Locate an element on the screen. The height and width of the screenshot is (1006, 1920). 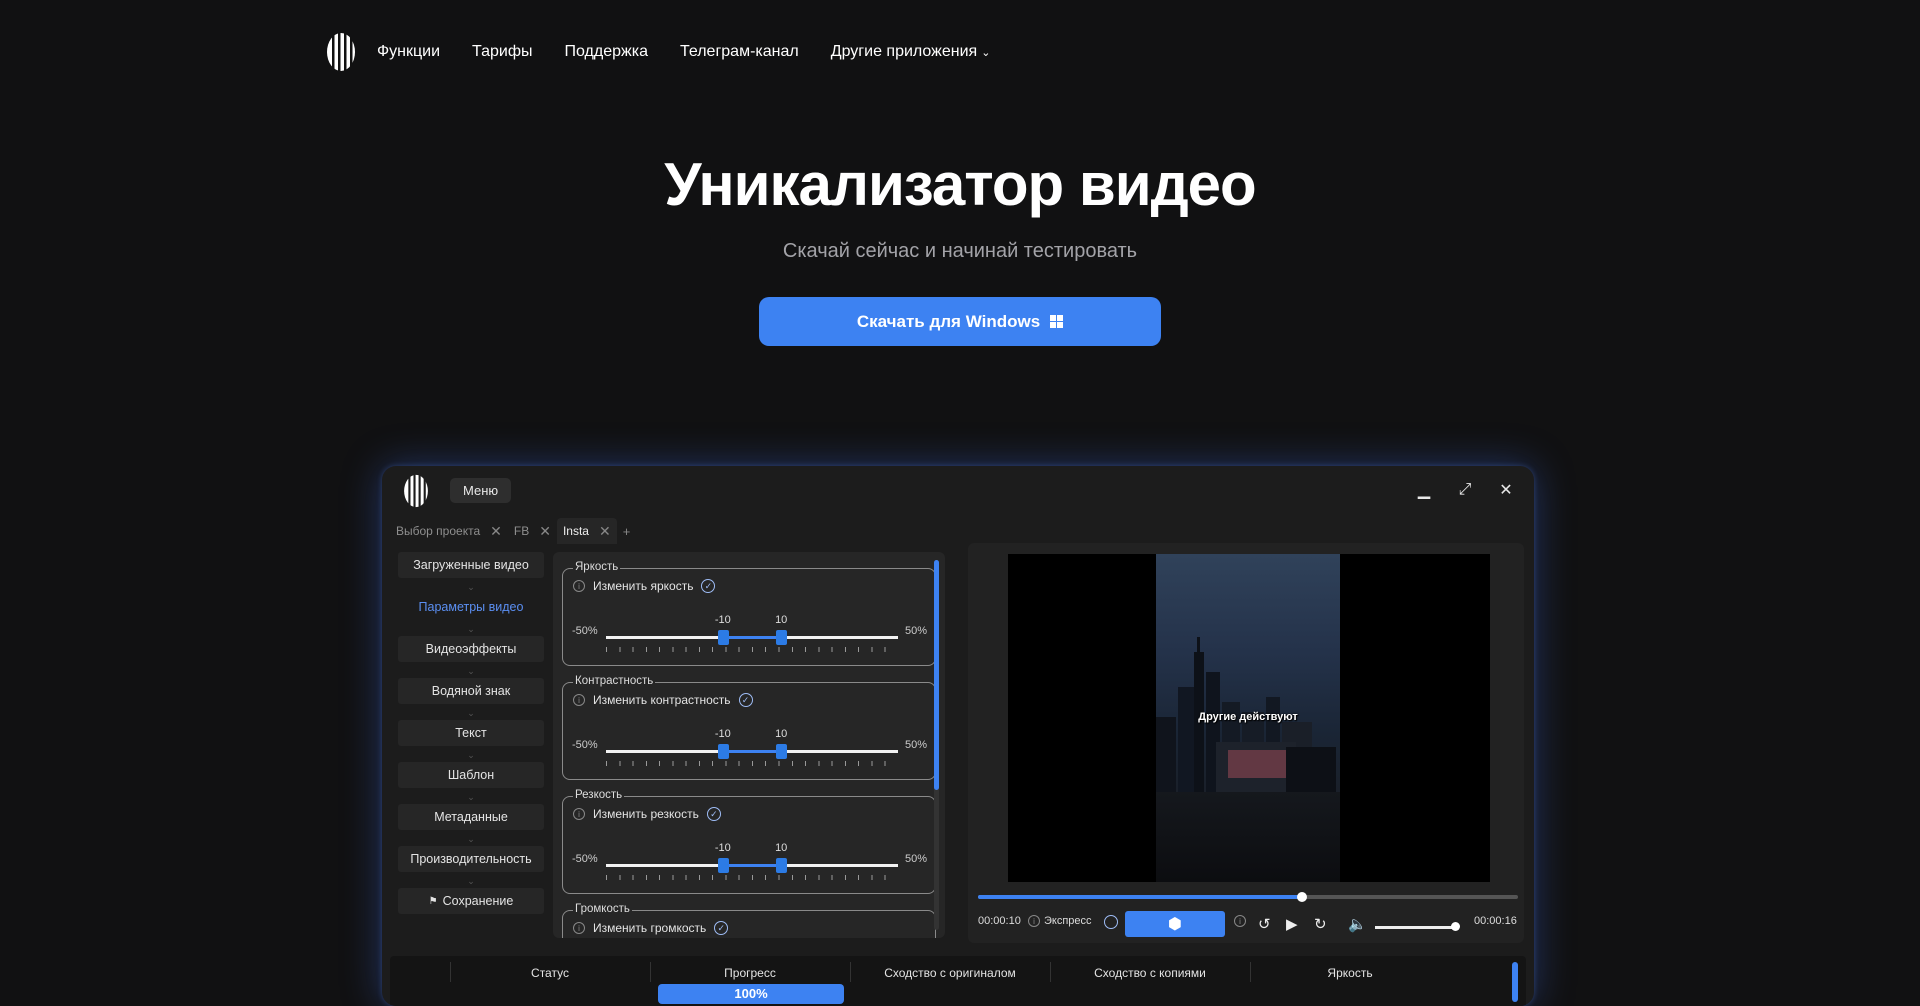
column-header-similarity-original: Сходство с оригиналом is located at coordinates (950, 973).